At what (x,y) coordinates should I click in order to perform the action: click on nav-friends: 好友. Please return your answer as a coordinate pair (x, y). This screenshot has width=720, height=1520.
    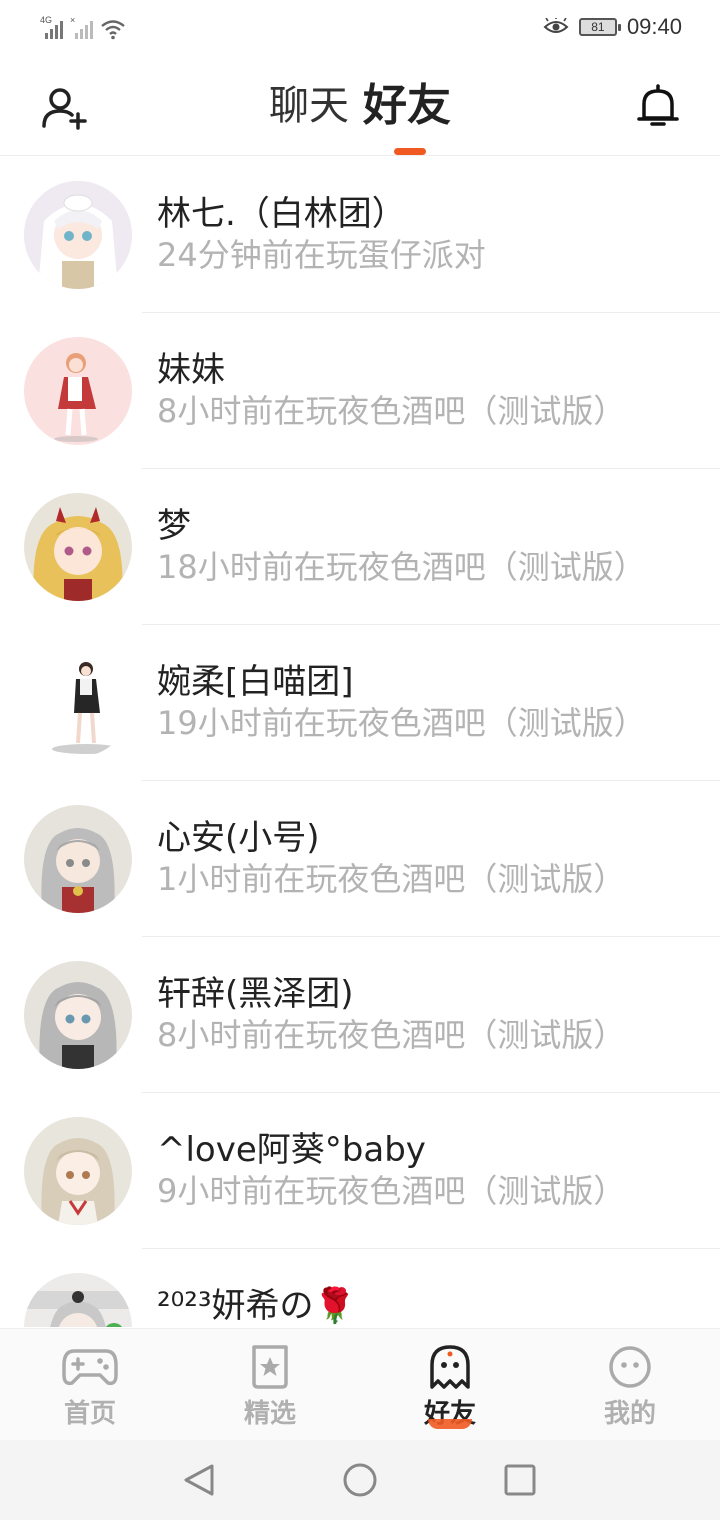
    Looking at the image, I should click on (450, 1384).